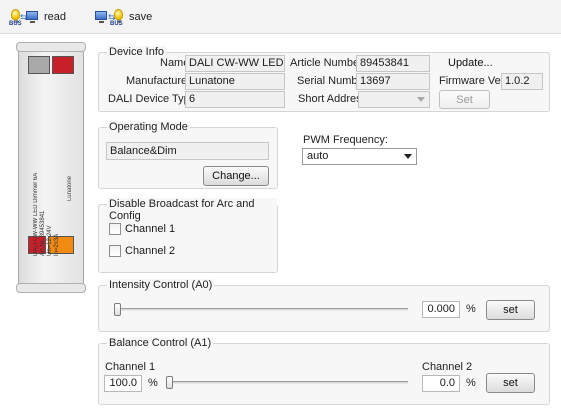 This screenshot has height=414, width=561. I want to click on toolbar: BUS ⇆ read ⇆ BUS save, so click(280, 17).